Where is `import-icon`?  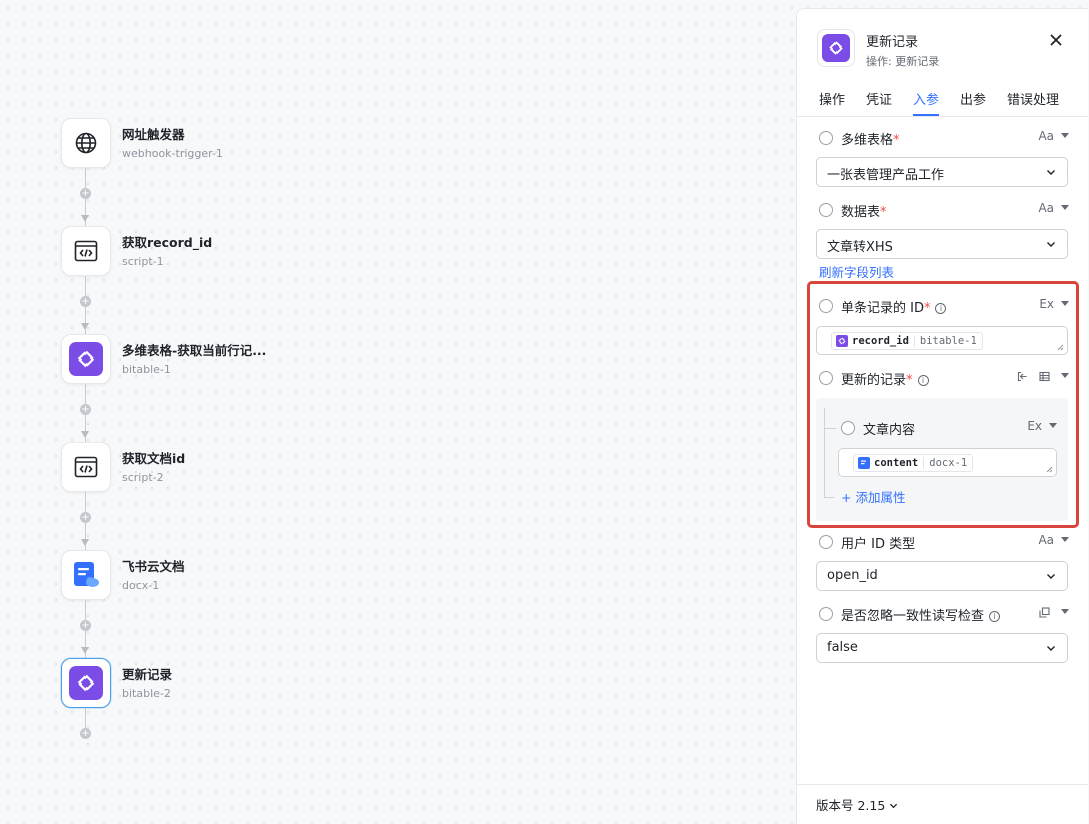 import-icon is located at coordinates (1022, 376).